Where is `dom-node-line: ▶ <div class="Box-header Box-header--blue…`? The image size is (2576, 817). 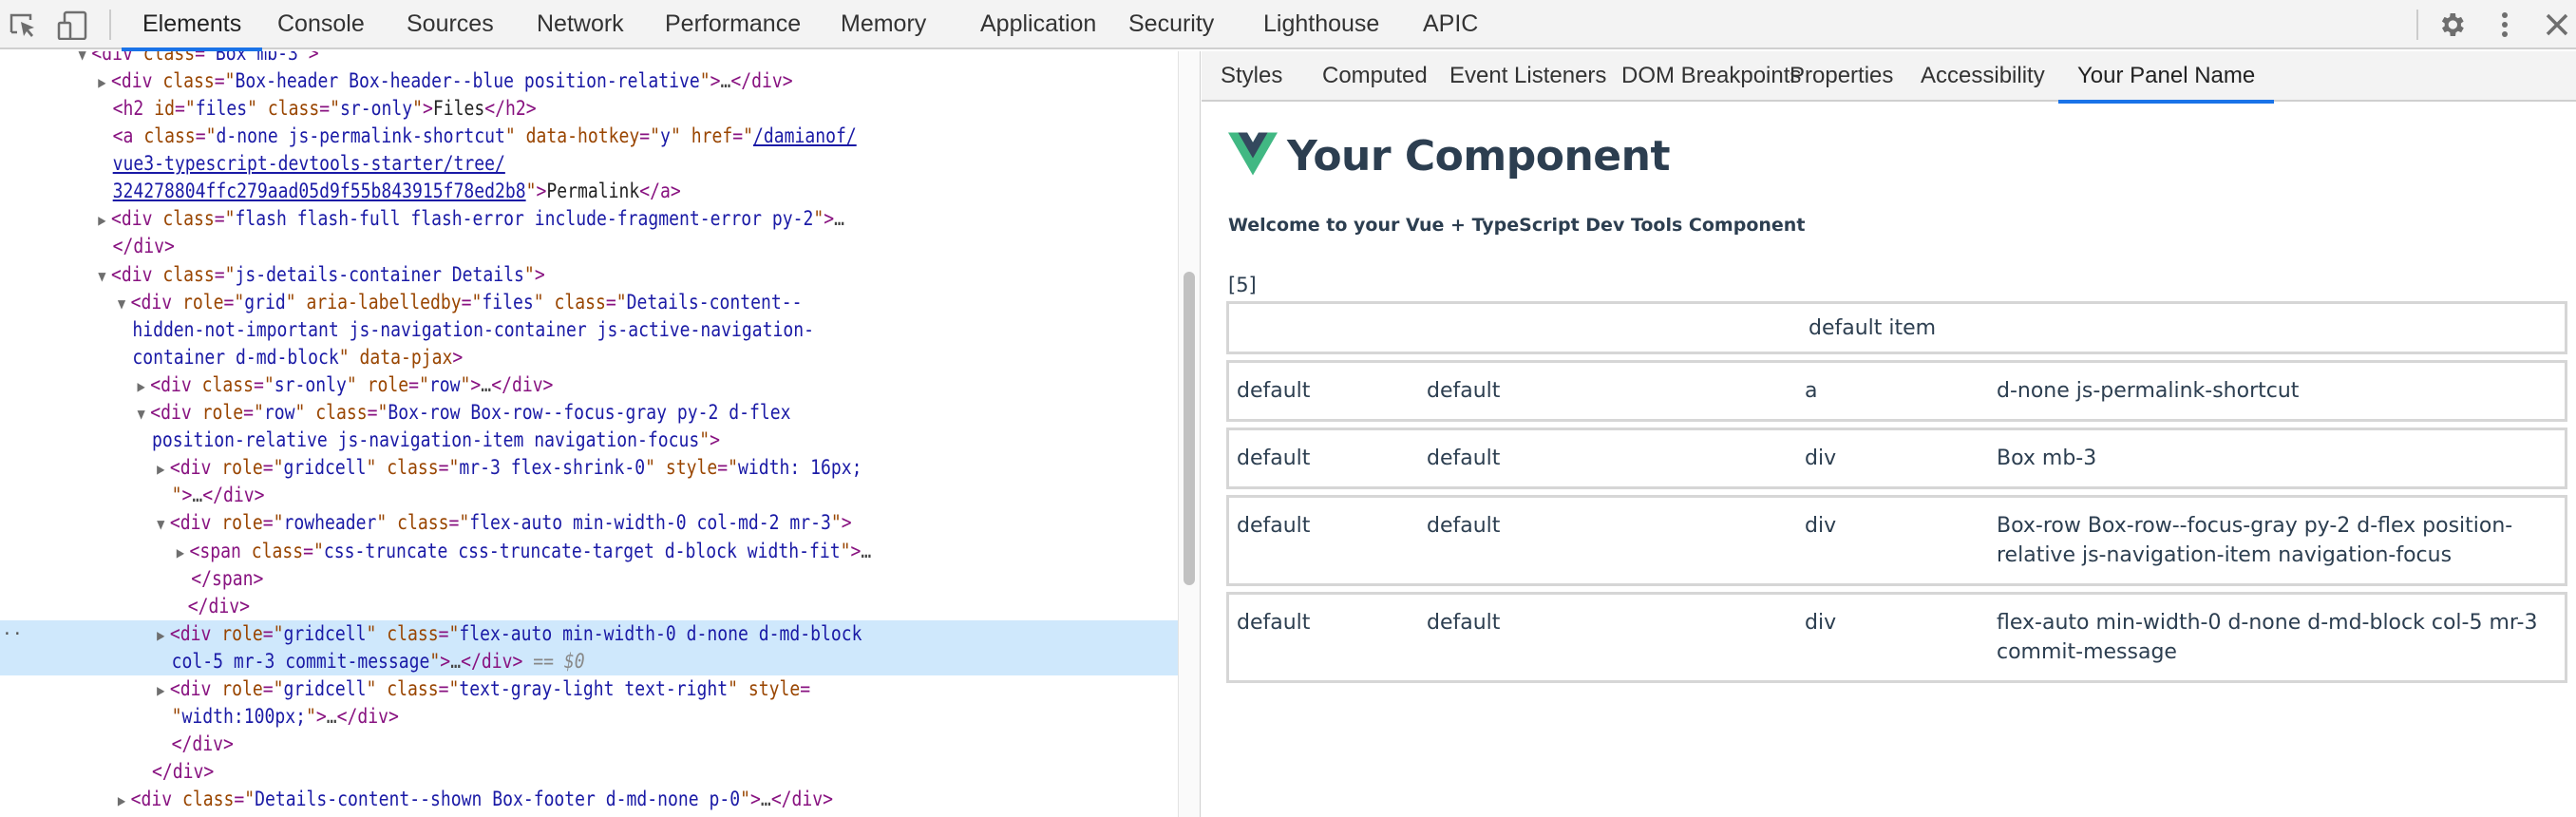
dom-node-line: ▶ <div class="Box-header Box-header--blue… is located at coordinates (507, 81).